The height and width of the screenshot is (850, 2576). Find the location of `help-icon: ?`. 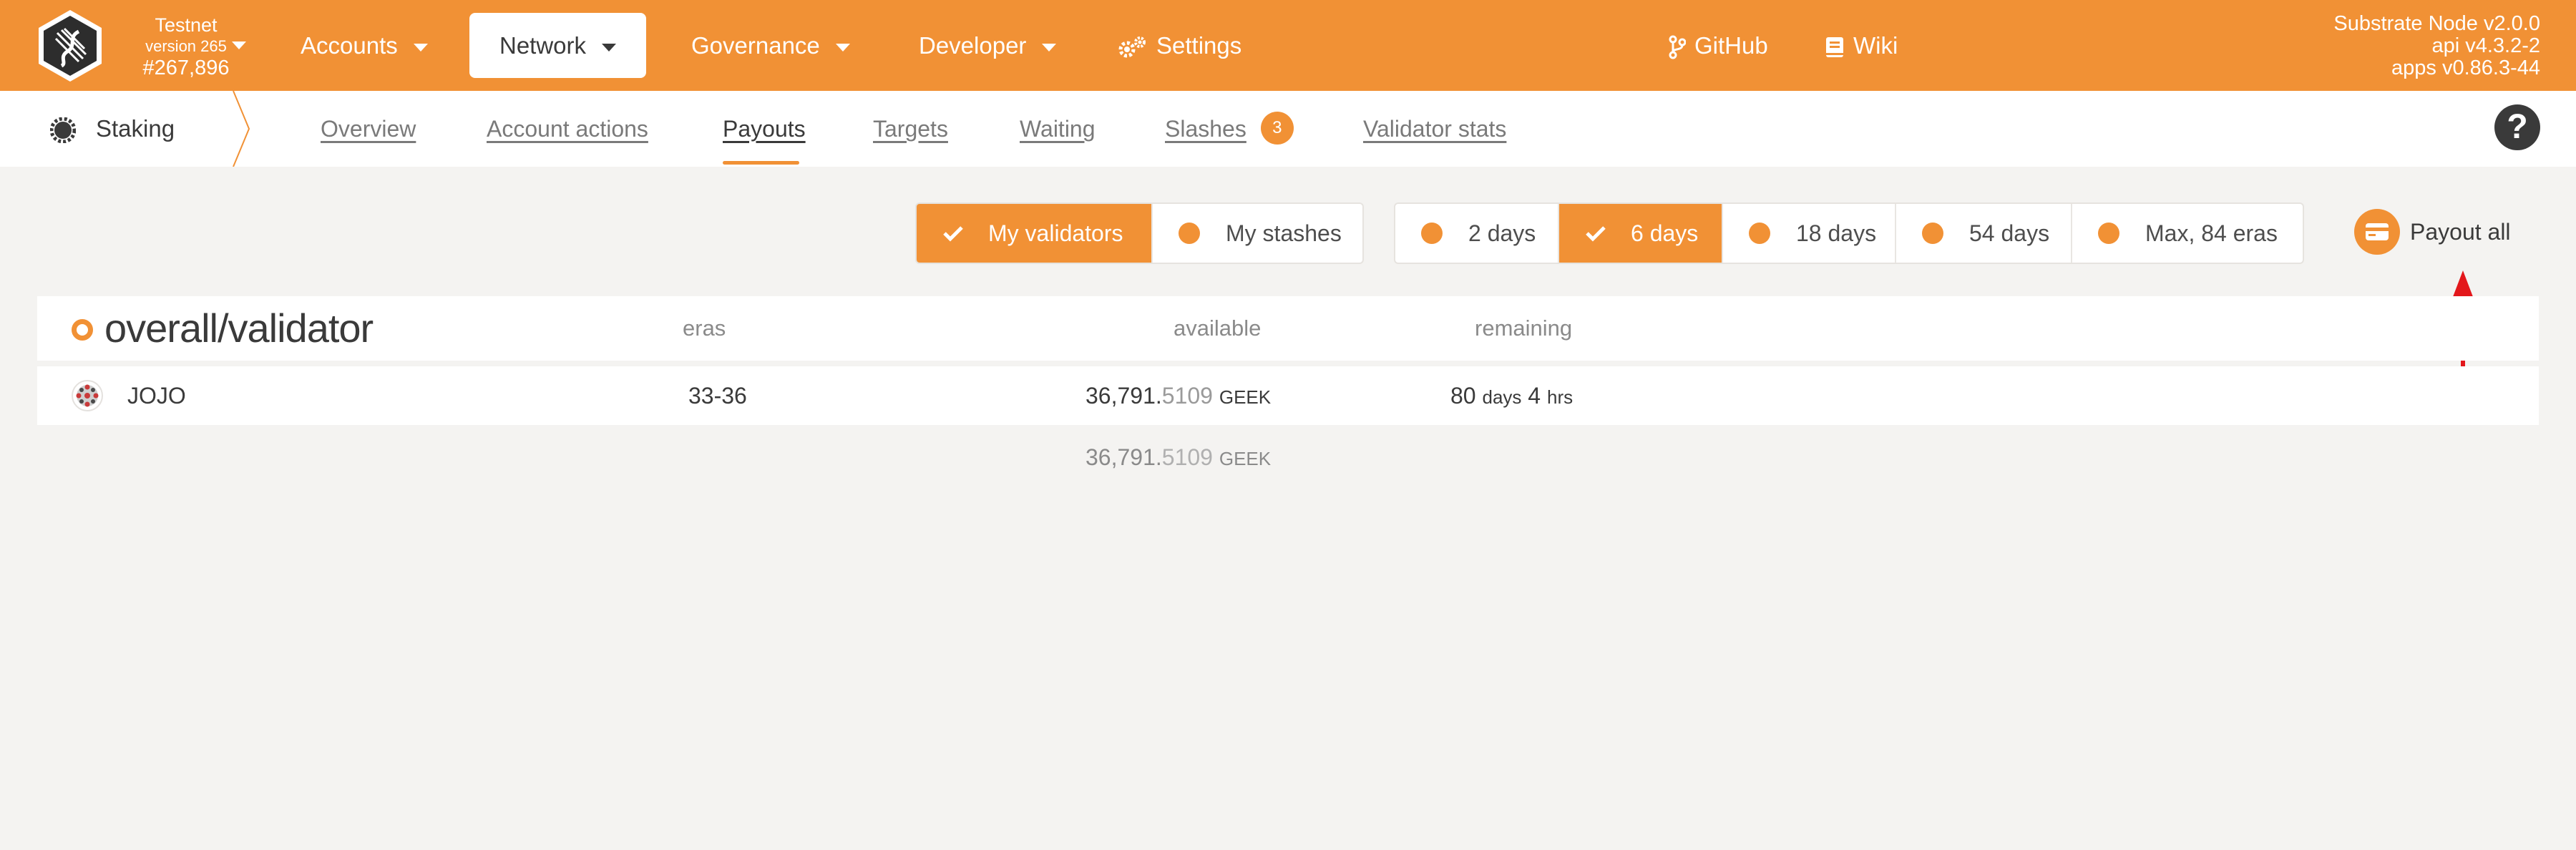

help-icon: ? is located at coordinates (2517, 127).